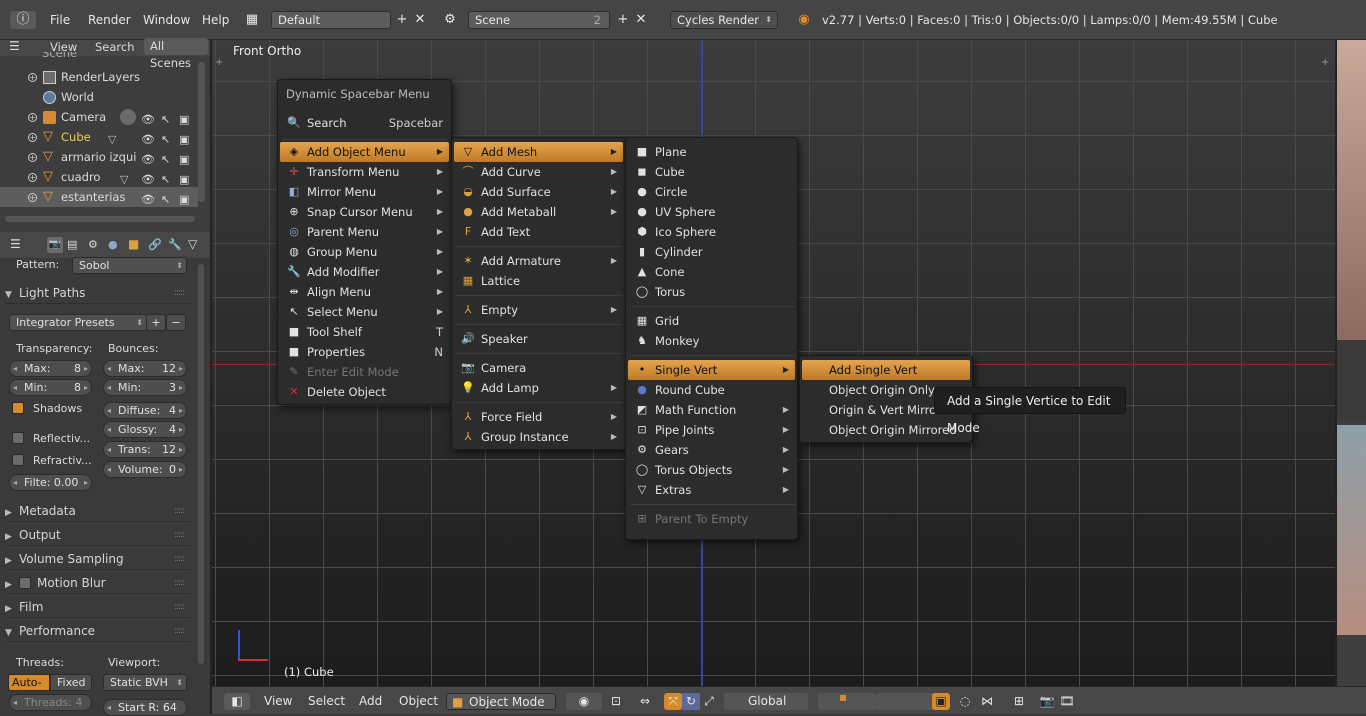 This screenshot has height=716, width=1366. What do you see at coordinates (25, 582) in the screenshot?
I see `motion-blur-checkbox` at bounding box center [25, 582].